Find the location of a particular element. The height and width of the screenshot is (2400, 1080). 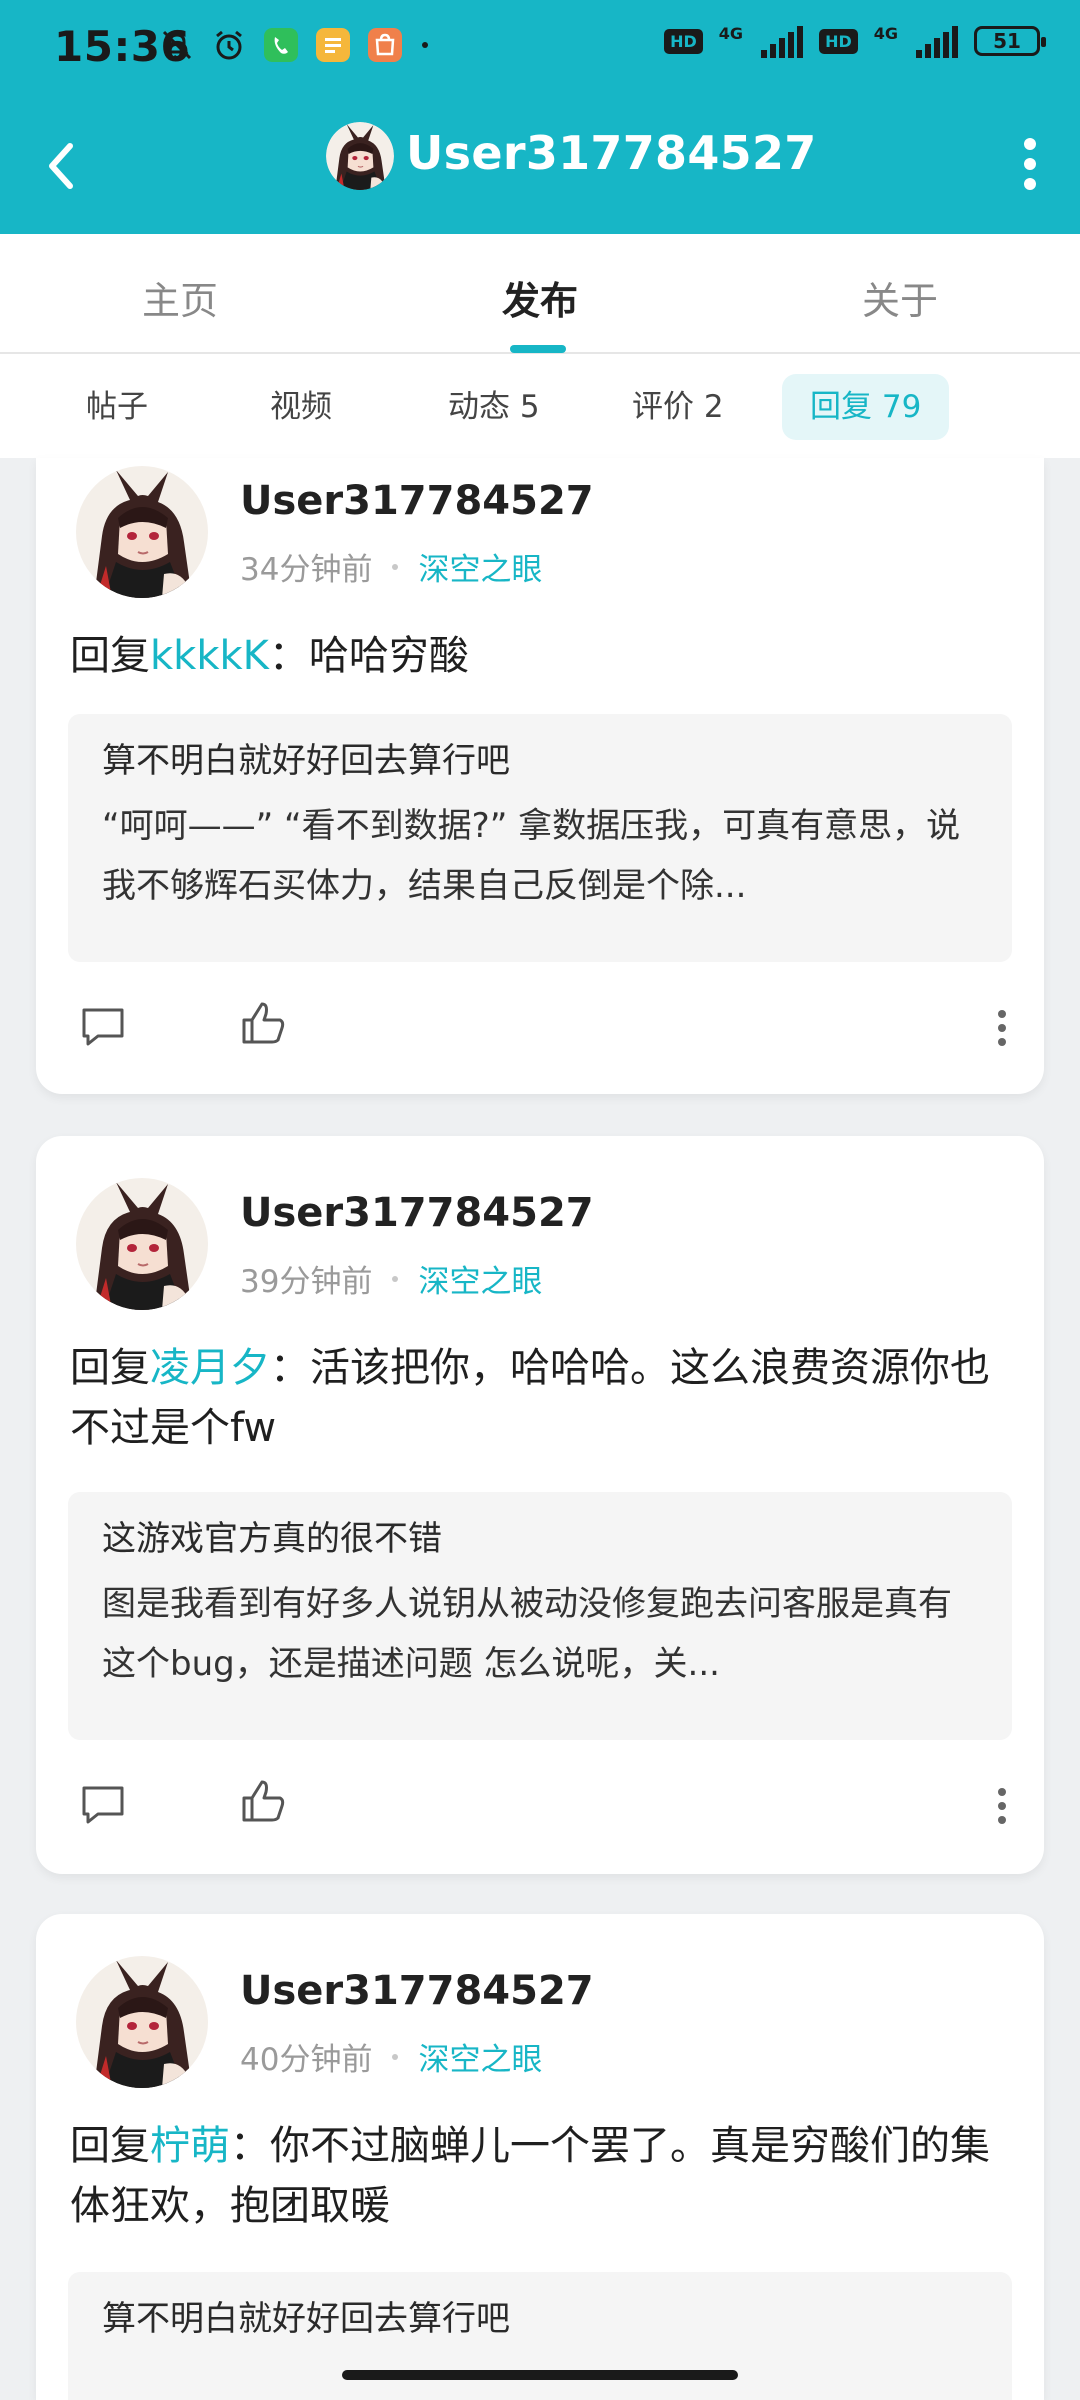

content-filter-tabs: 帖子 视频 动态 5 评价 2 回复 79 is located at coordinates (540, 406).